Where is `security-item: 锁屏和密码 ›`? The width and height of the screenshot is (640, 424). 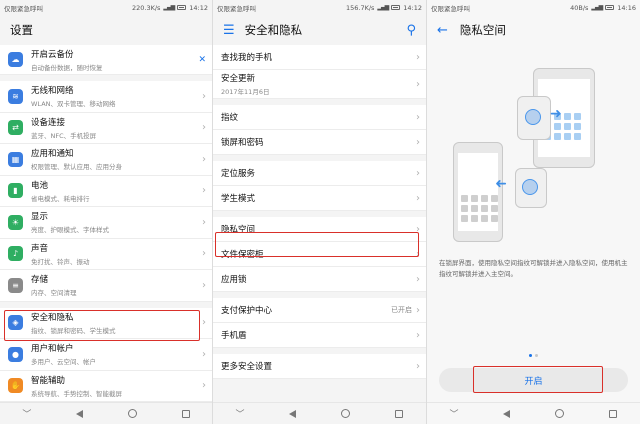 security-item: 锁屏和密码 › is located at coordinates (319, 142).